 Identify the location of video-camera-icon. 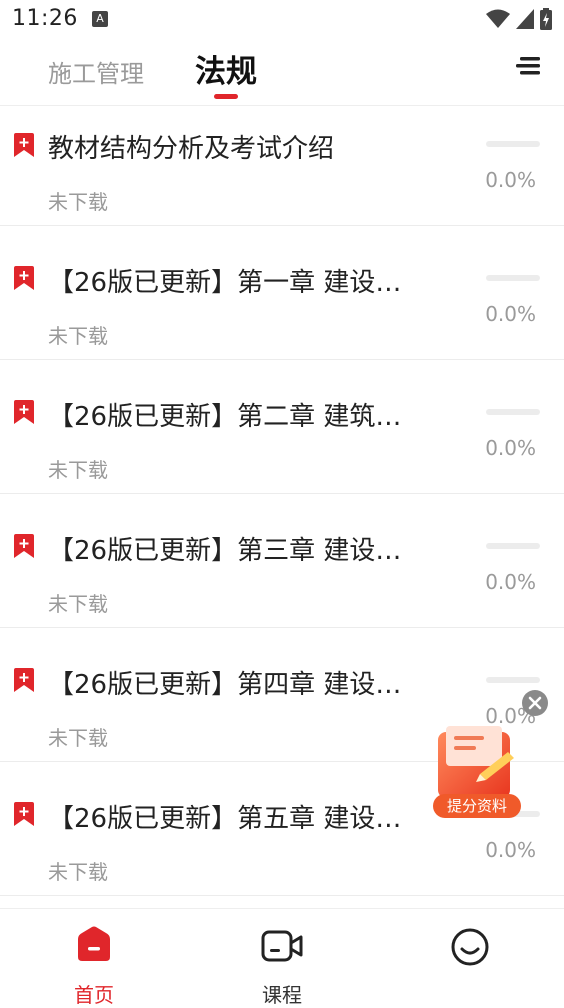
(282, 946).